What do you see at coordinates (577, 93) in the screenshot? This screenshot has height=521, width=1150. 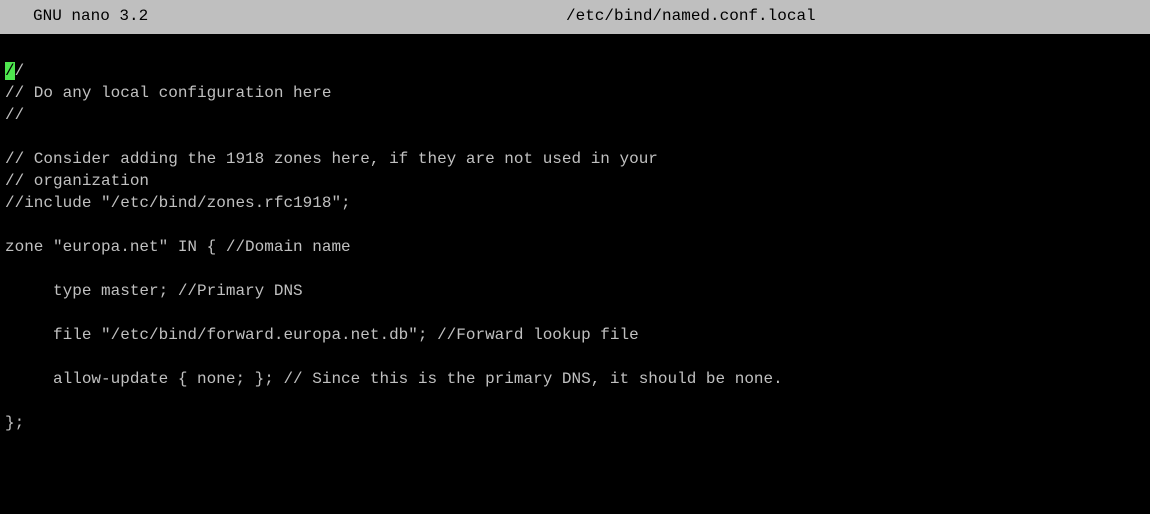 I see `code-line-2: // Do any local configuration here` at bounding box center [577, 93].